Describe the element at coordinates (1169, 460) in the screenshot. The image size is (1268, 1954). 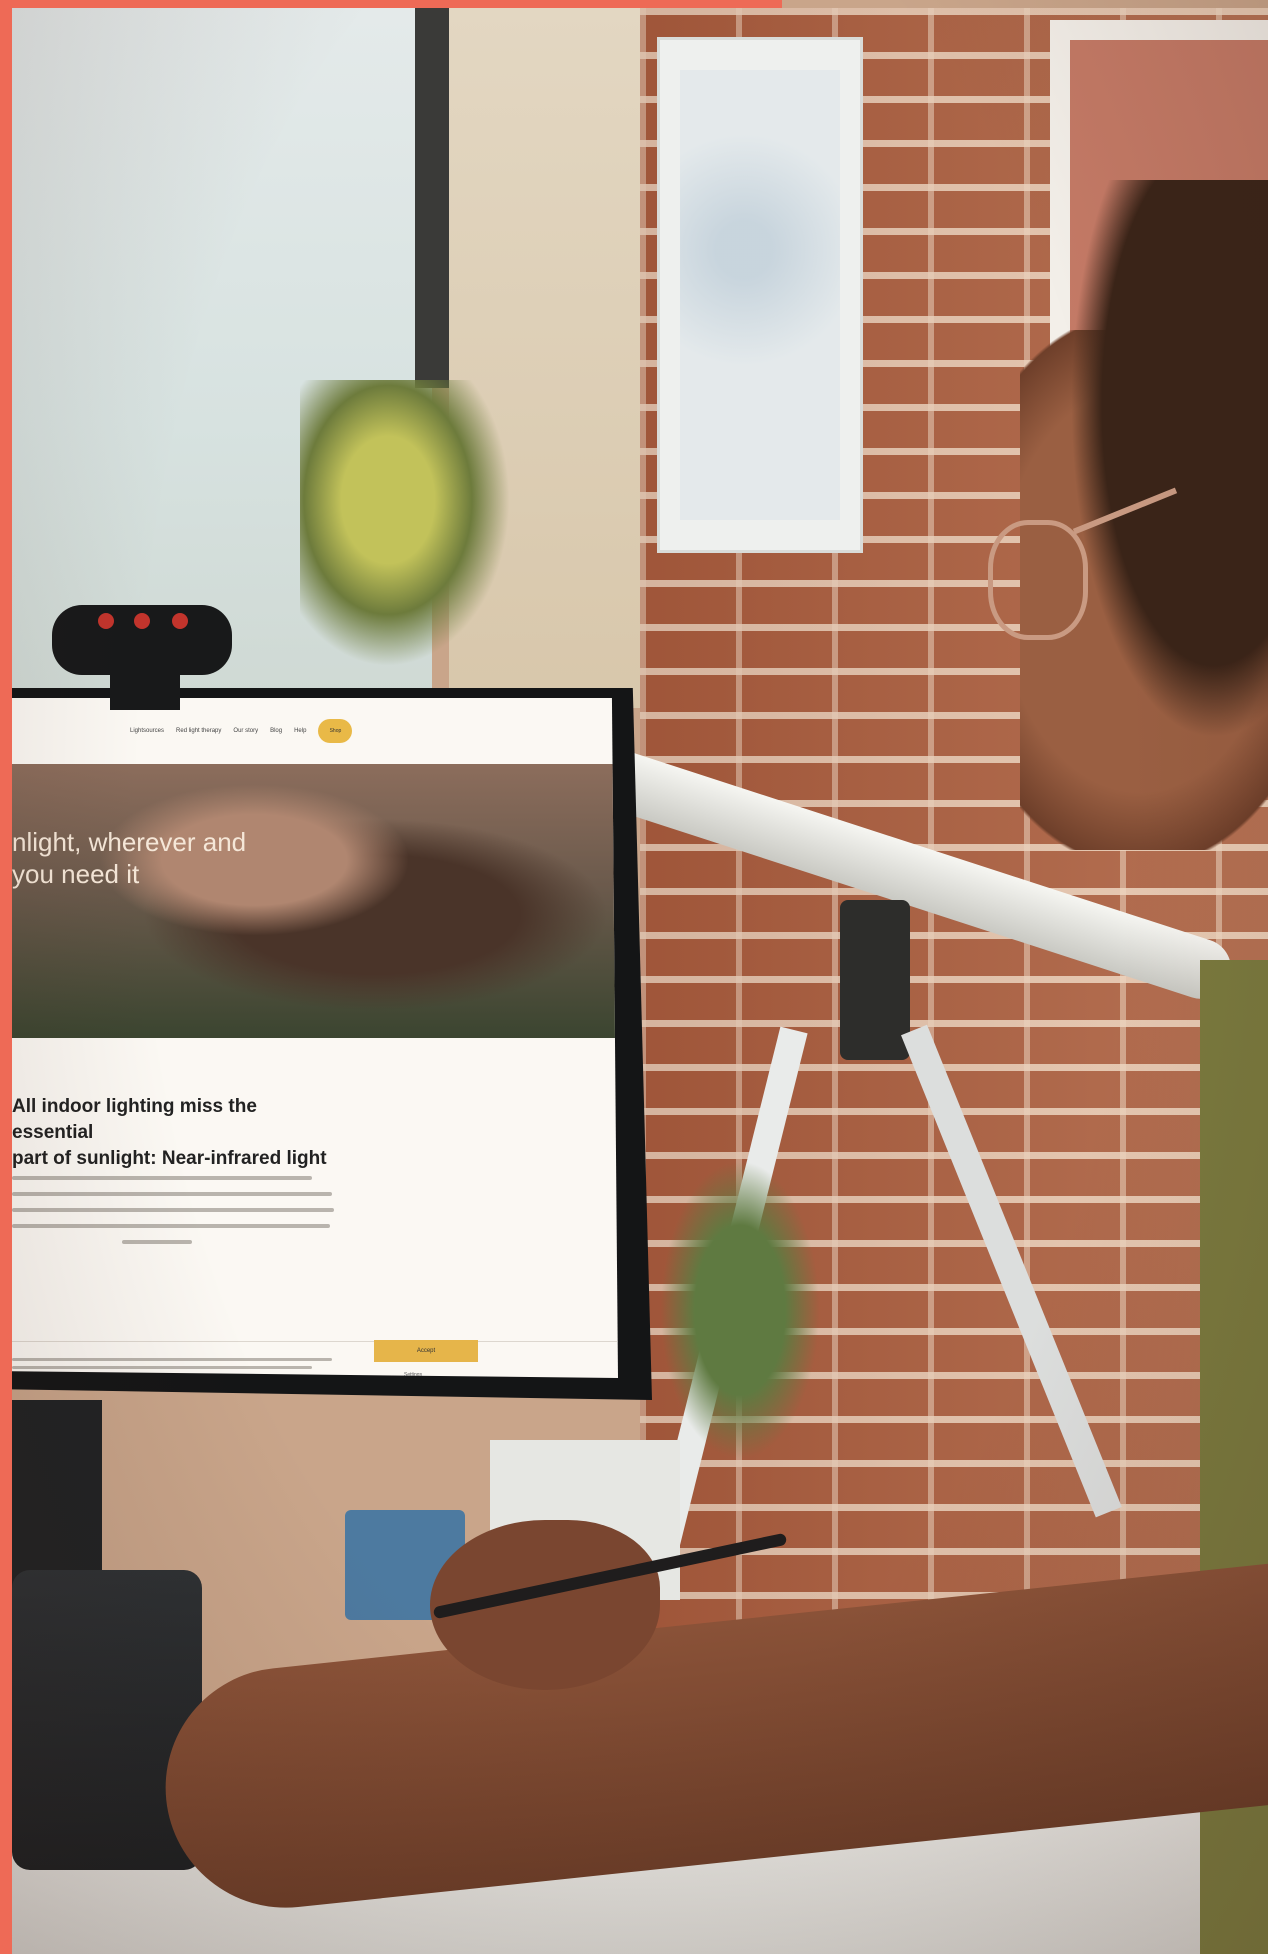
I see `person-hair` at that location.